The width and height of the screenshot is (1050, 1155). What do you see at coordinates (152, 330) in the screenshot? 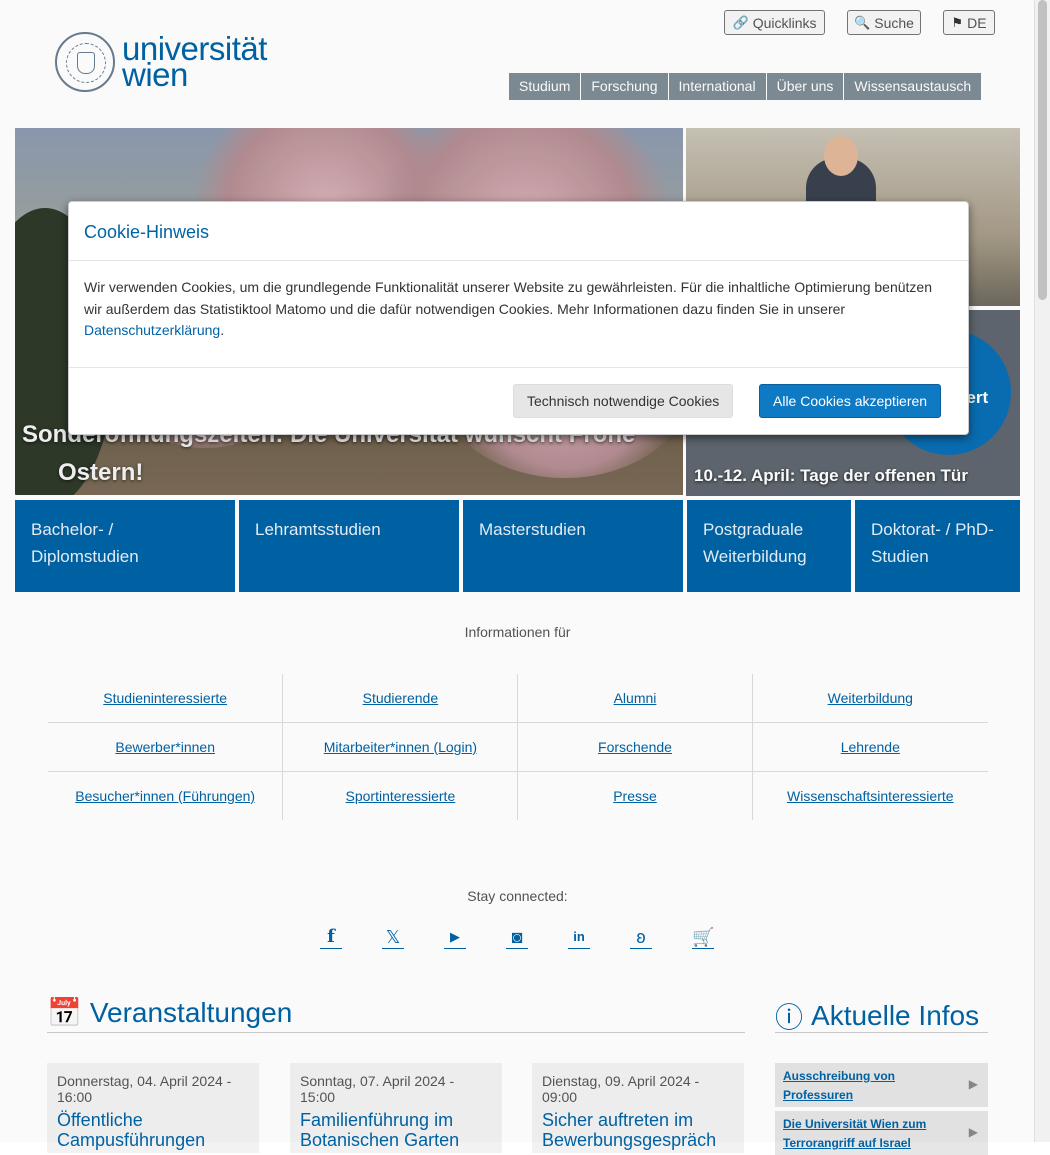
I see `privacy-policy-link: Datenschutzerklärung` at bounding box center [152, 330].